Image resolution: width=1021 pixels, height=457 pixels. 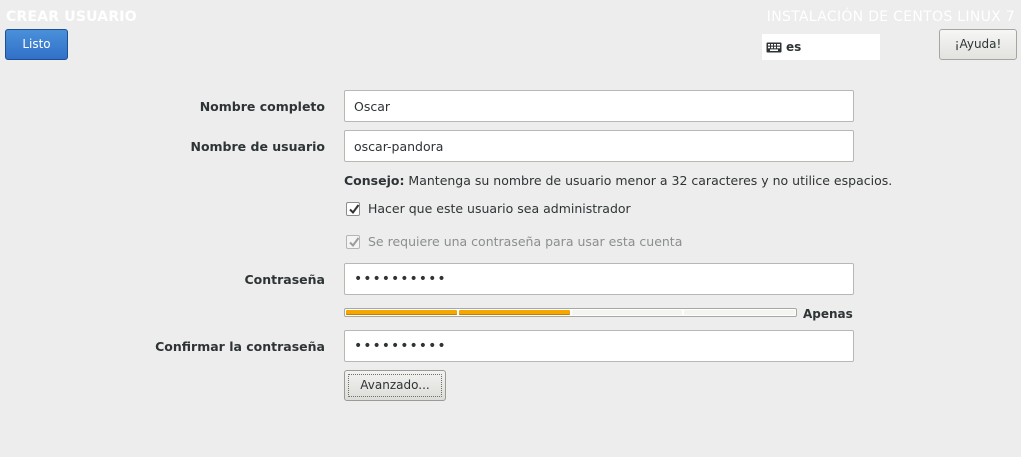 I want to click on admin-checkbox, so click(x=353, y=209).